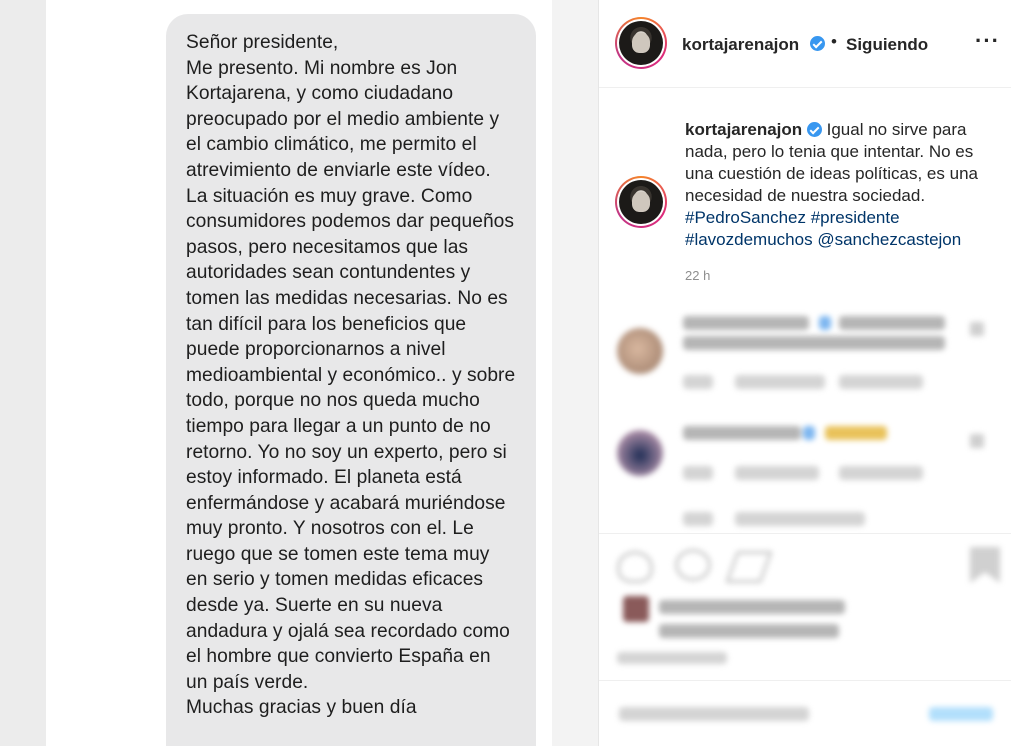 The image size is (1011, 746). Describe the element at coordinates (745, 217) in the screenshot. I see `hashtag-link: #PedroSanchez` at that location.